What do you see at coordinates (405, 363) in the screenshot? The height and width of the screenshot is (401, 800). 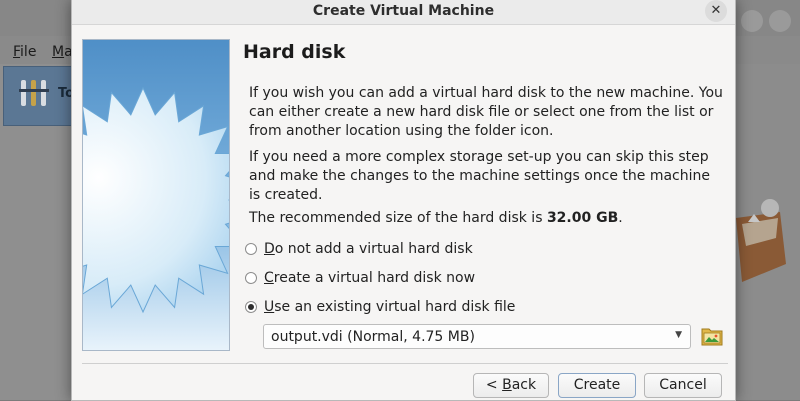 I see `button-separator` at bounding box center [405, 363].